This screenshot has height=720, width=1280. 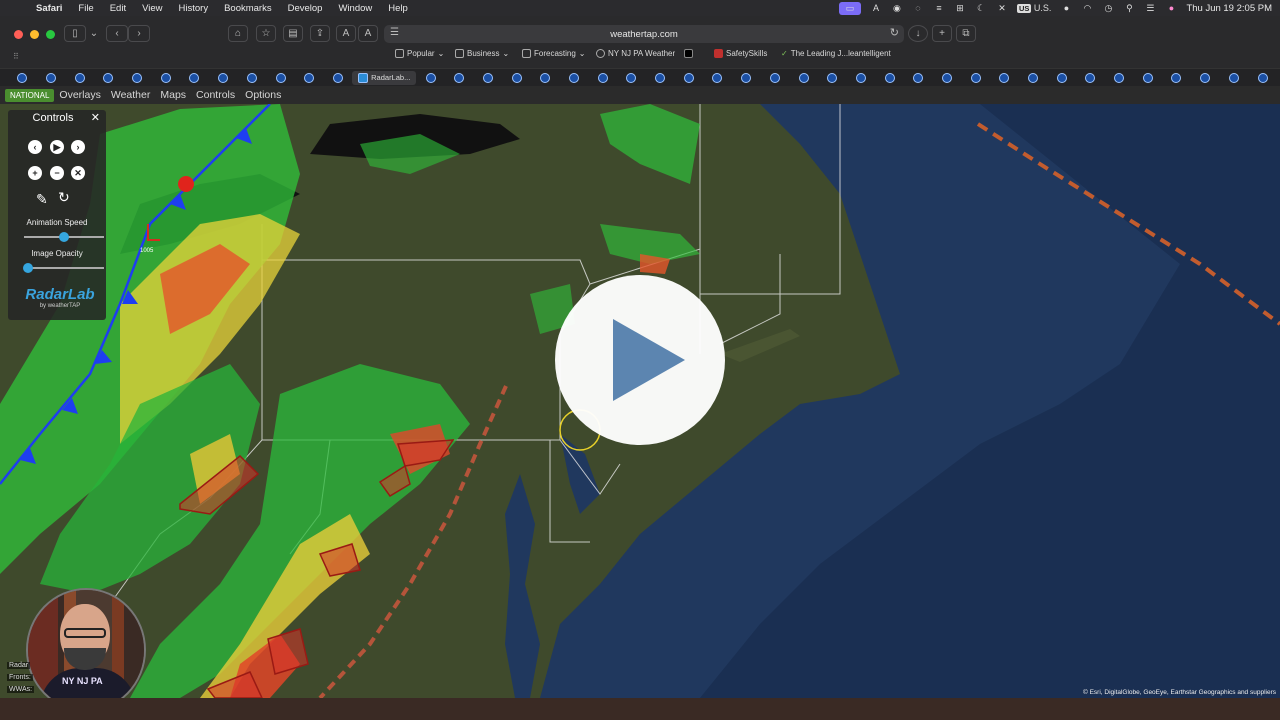 I want to click on menu-view: View, so click(x=152, y=8).